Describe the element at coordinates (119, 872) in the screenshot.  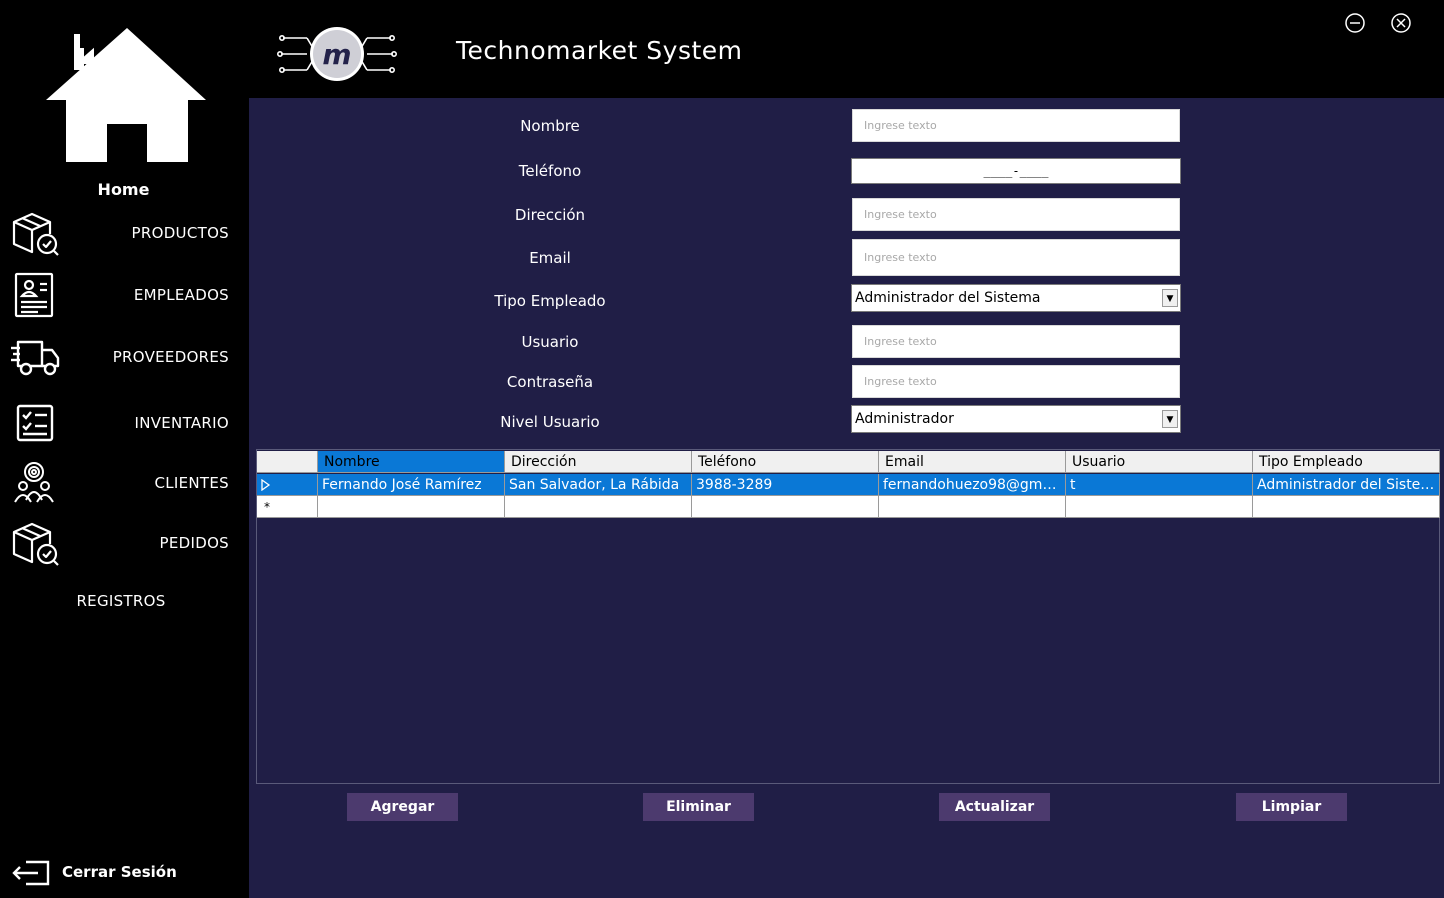
I see `logout-label: Cerrar Sesión` at that location.